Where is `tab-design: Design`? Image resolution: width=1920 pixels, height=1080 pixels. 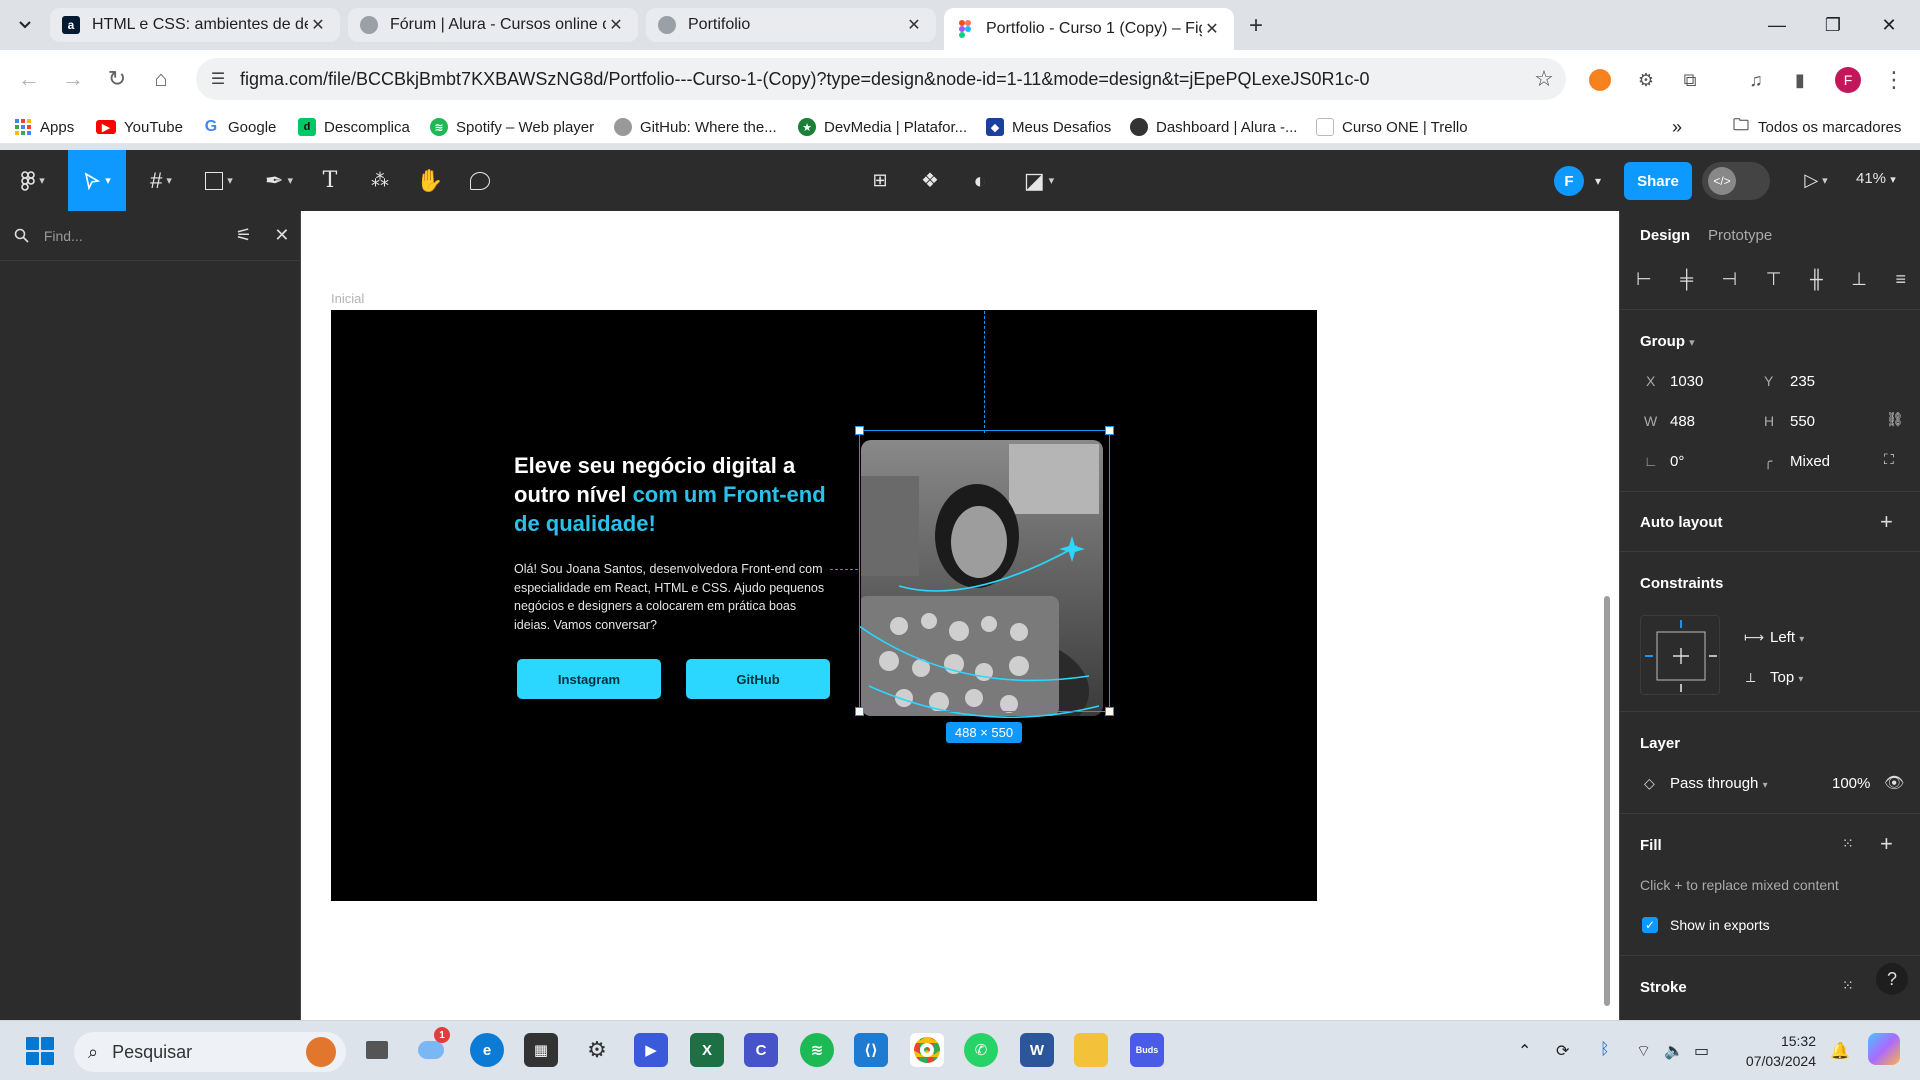
tab-design: Design is located at coordinates (1665, 235).